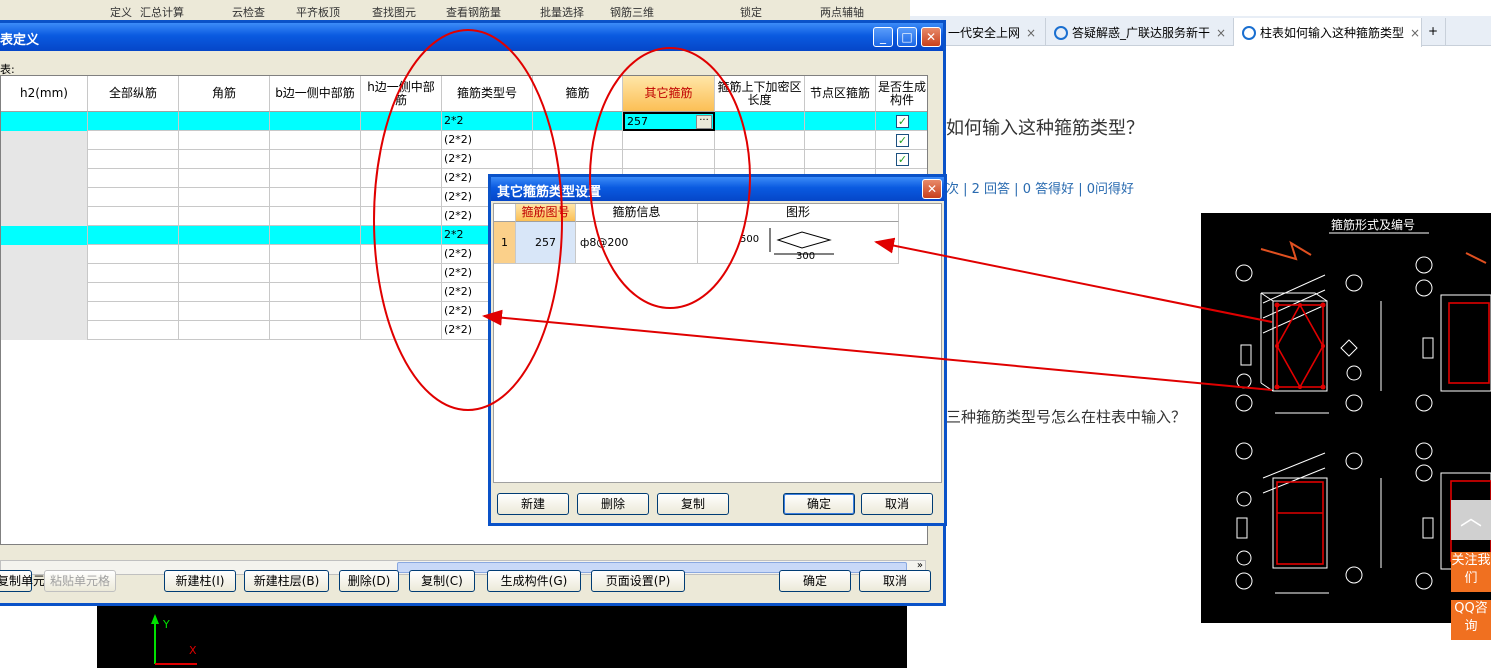 The height and width of the screenshot is (671, 1491). Describe the element at coordinates (637, 213) in the screenshot. I see `col-header-info: 箍筋信息` at that location.